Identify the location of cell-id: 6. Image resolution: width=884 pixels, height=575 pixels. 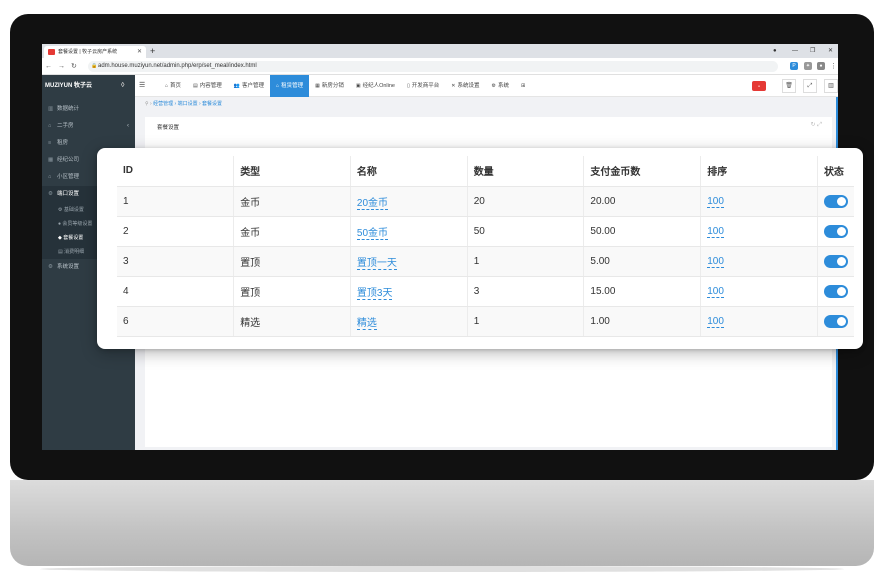
(175, 321).